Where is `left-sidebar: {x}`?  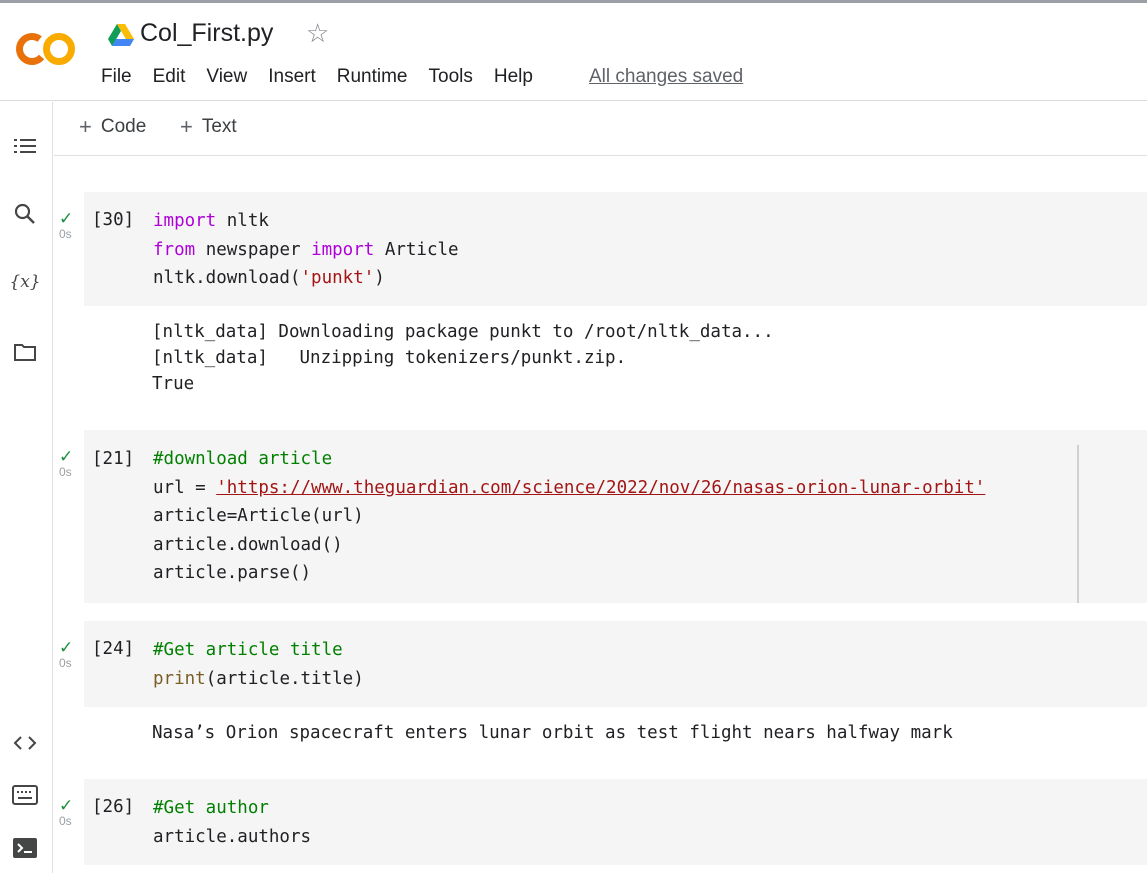
left-sidebar: {x} is located at coordinates (26, 487).